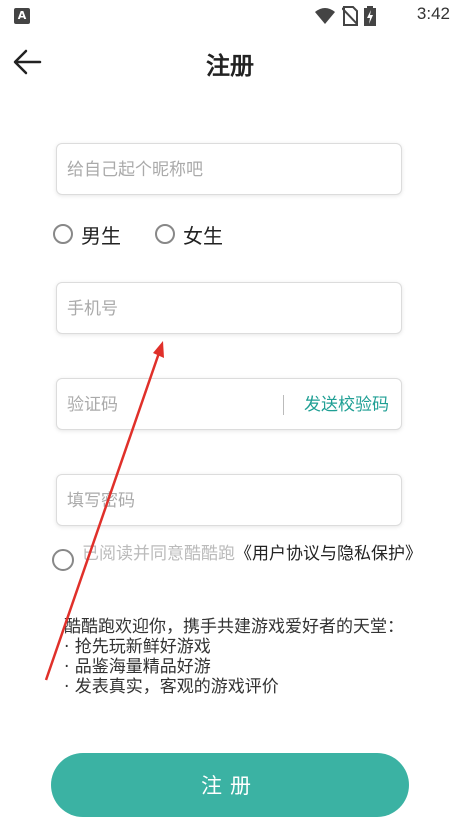 The width and height of the screenshot is (460, 818). What do you see at coordinates (230, 16) in the screenshot?
I see `status-bar: A 3:42` at bounding box center [230, 16].